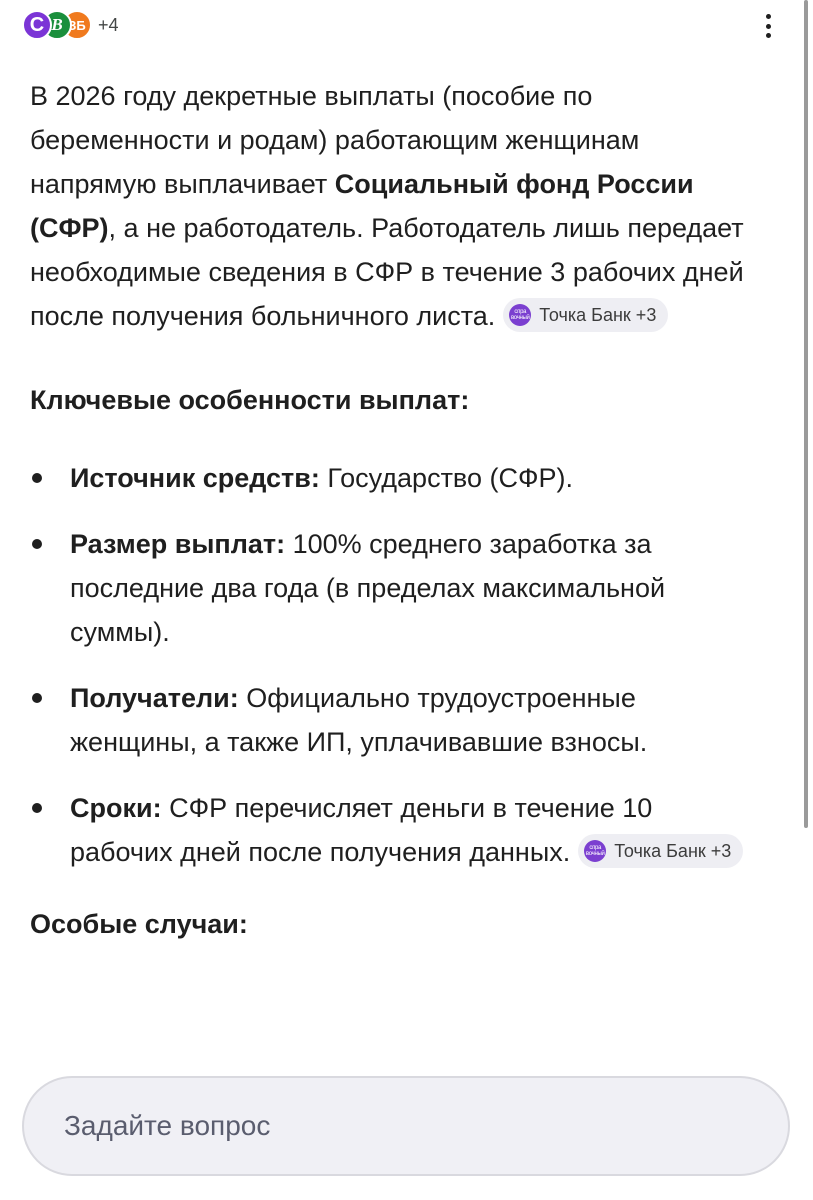 The width and height of the screenshot is (813, 1200). What do you see at coordinates (116, 808) in the screenshot?
I see `item-label: Сроки:` at bounding box center [116, 808].